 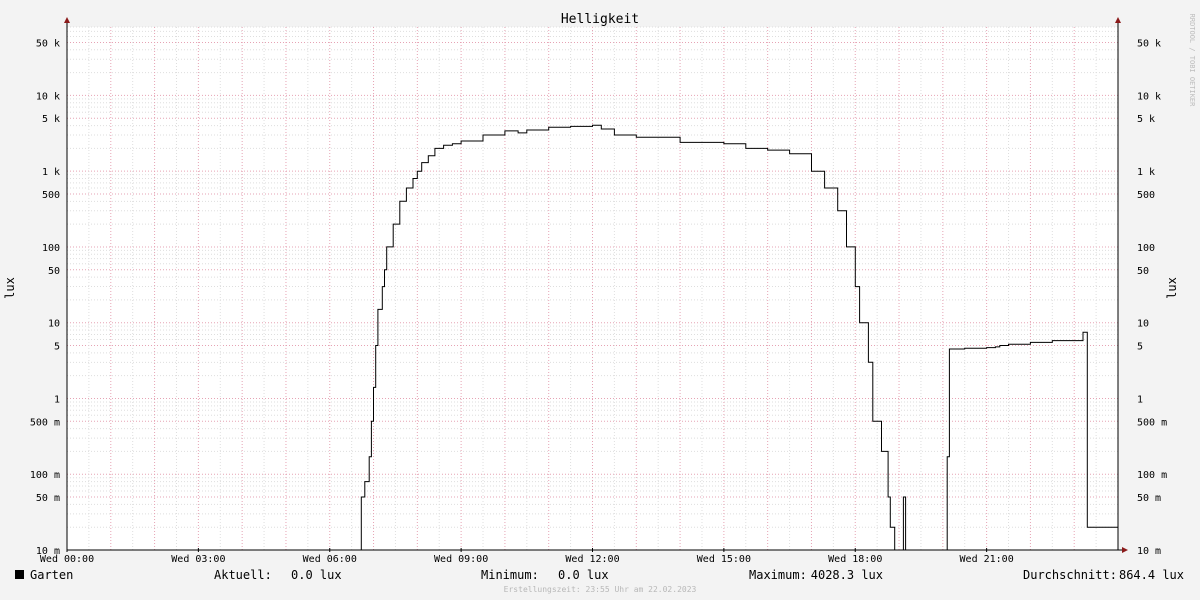 I want to click on y-tick-label-left: 10 k, so click(x=48, y=96).